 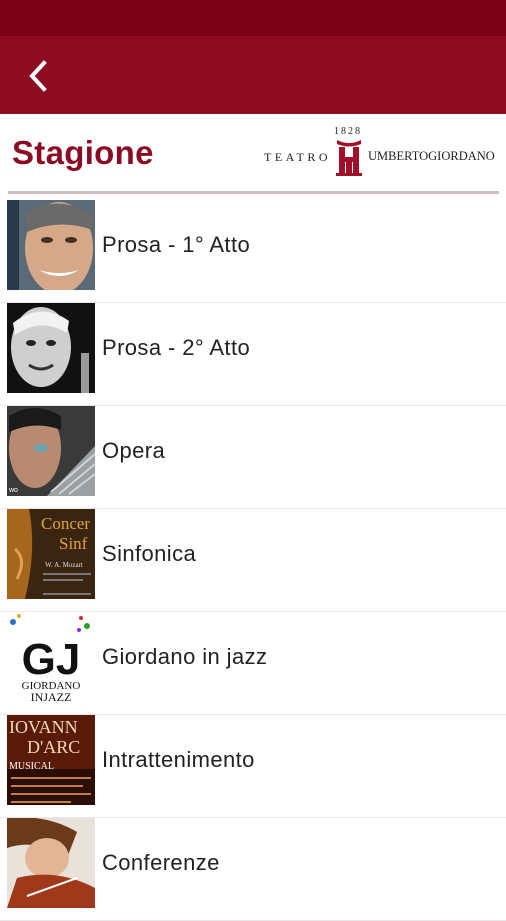 I want to click on season-label: Intrattenimento, so click(x=178, y=759).